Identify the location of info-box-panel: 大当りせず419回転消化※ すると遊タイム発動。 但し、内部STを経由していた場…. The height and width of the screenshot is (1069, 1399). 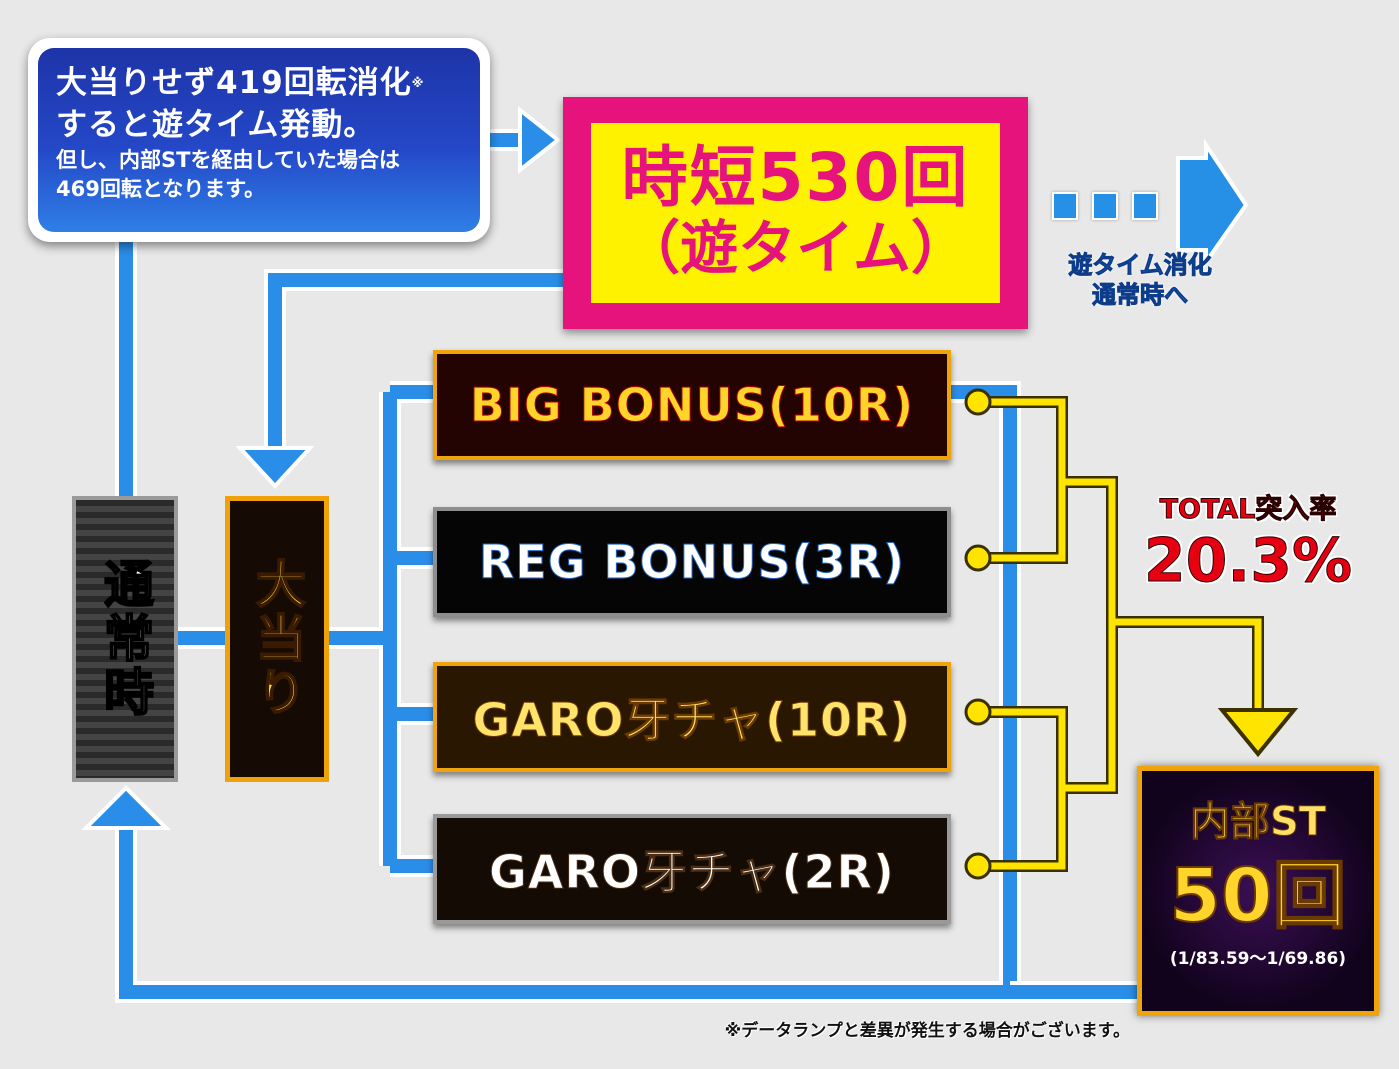
(259, 140).